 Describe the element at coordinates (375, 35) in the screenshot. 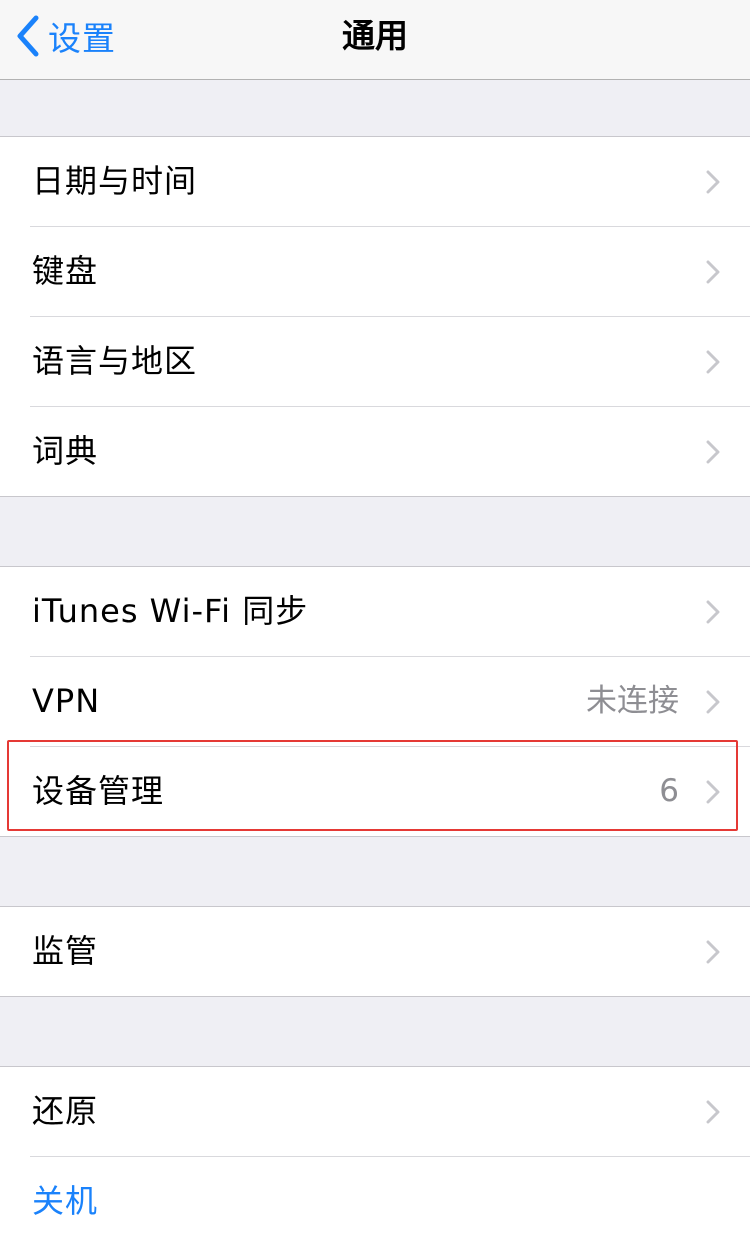

I see `page-title: 通用` at that location.